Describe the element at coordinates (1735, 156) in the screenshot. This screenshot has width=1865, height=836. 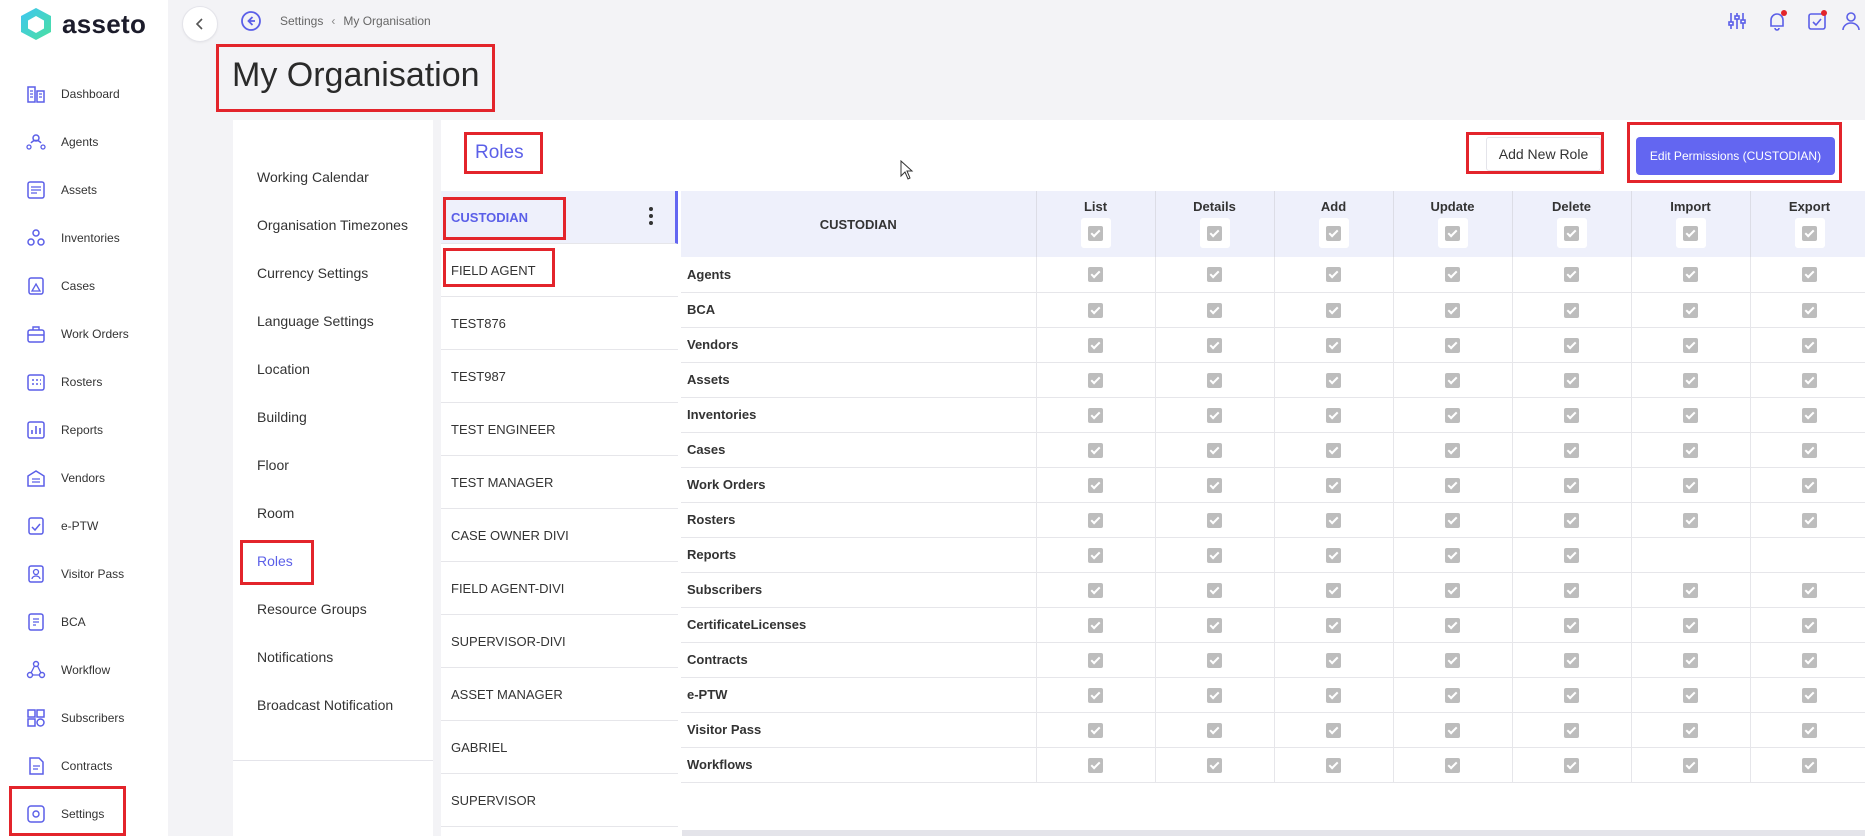
I see `edit-permissions-button: Edit Permissions (CUSTODIAN)` at that location.